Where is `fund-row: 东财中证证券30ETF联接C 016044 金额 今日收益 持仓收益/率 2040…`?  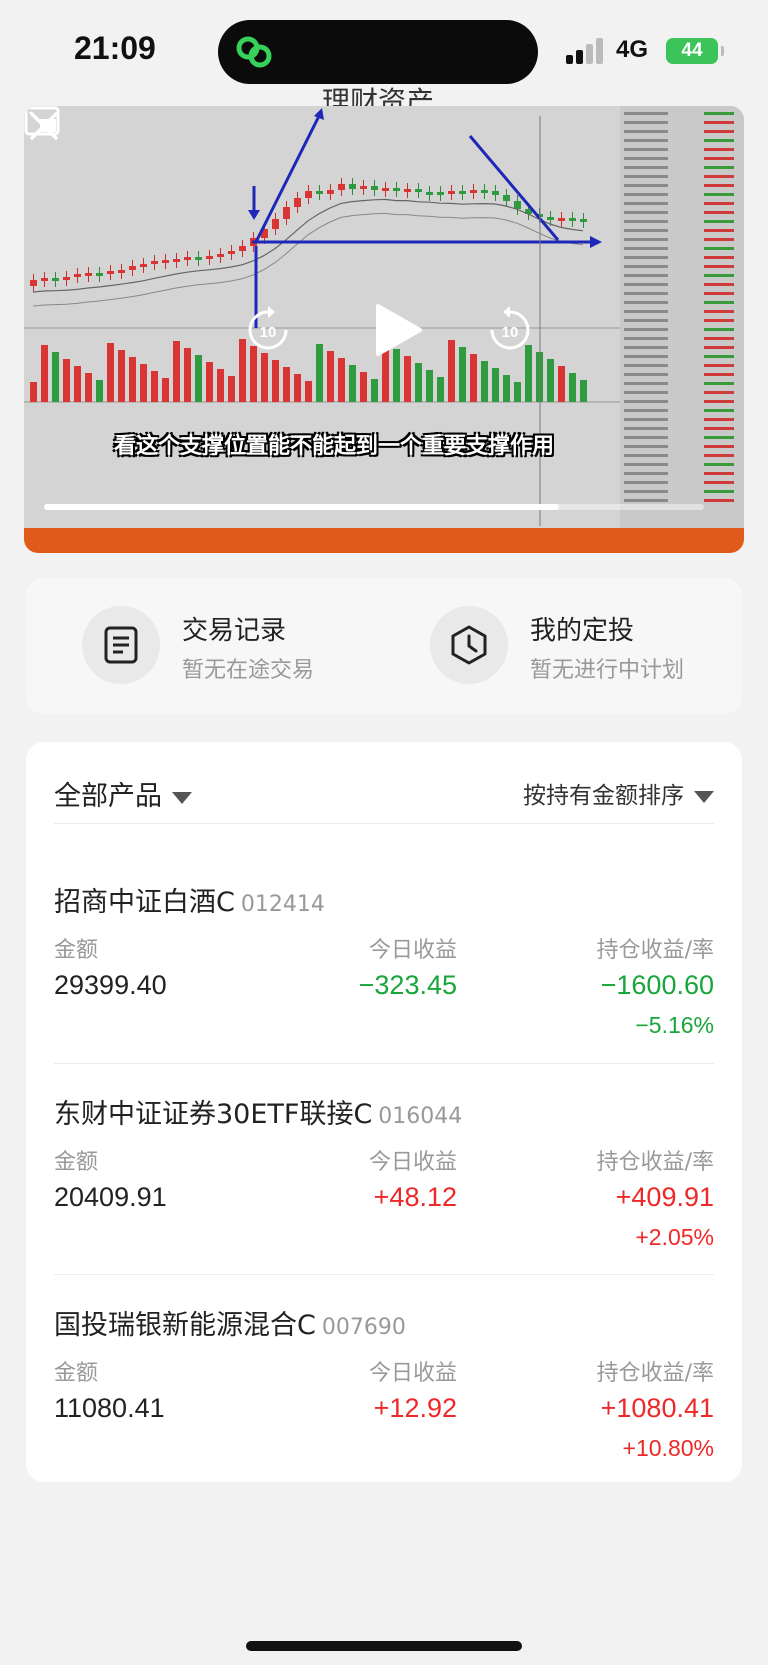
fund-row: 东财中证证券30ETF联接C 016044 金额 今日收益 持仓收益/率 2040… is located at coordinates (384, 1168).